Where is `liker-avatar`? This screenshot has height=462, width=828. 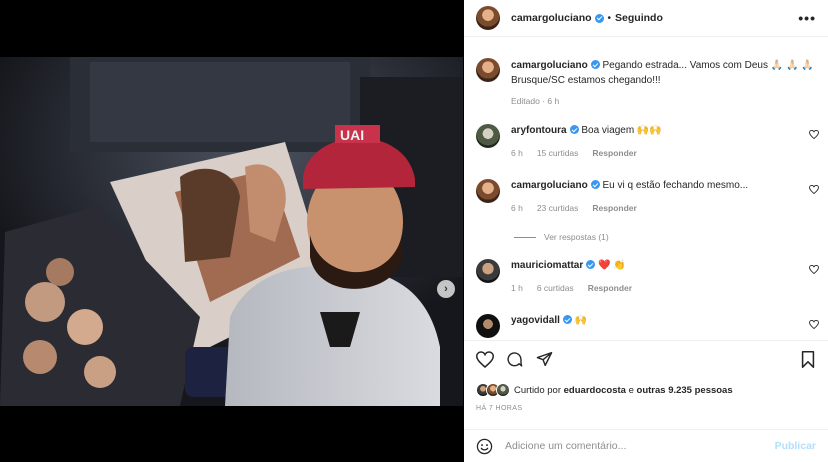 liker-avatar is located at coordinates (503, 390).